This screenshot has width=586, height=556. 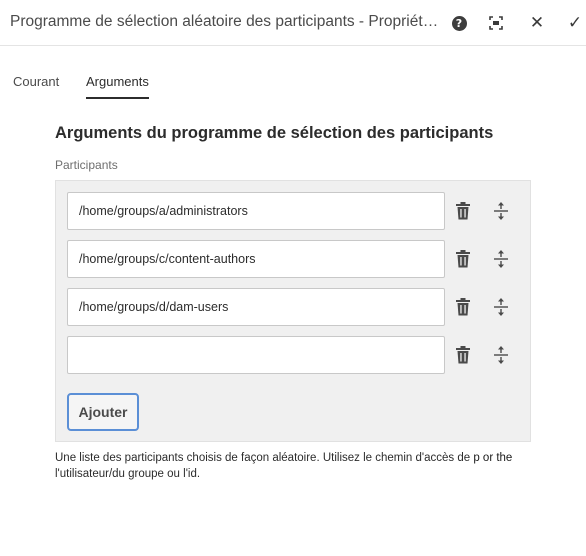 I want to click on description-link: p or the, so click(x=493, y=458).